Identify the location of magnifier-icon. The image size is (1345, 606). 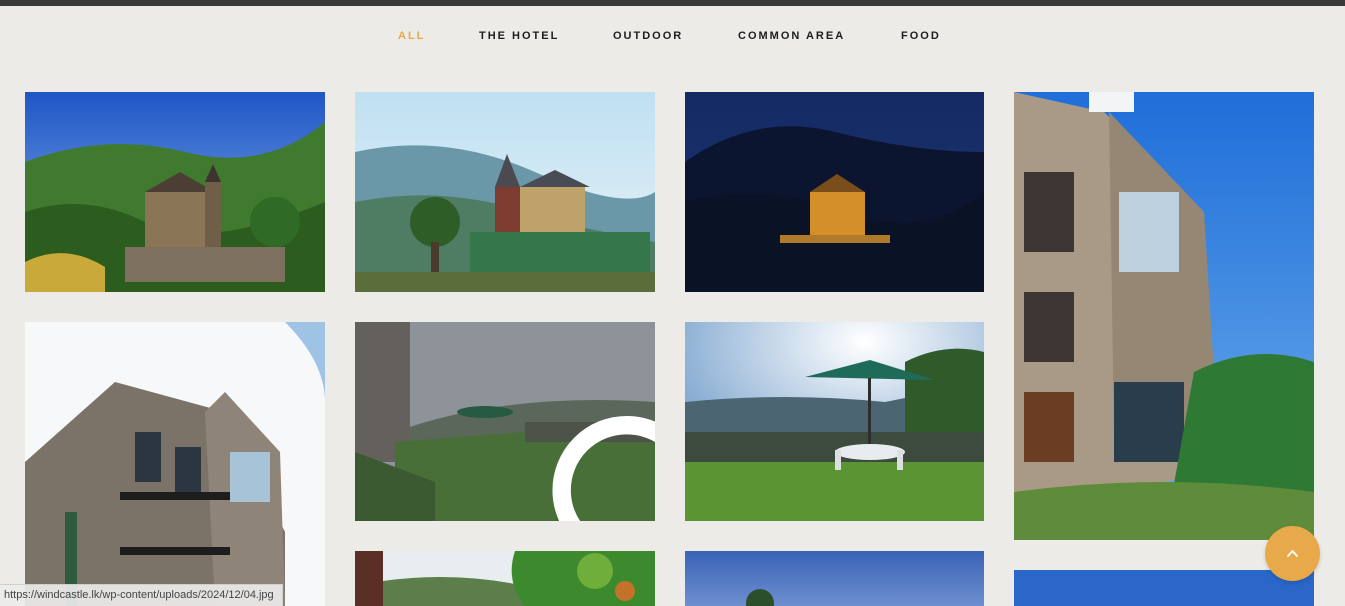
(573, 463).